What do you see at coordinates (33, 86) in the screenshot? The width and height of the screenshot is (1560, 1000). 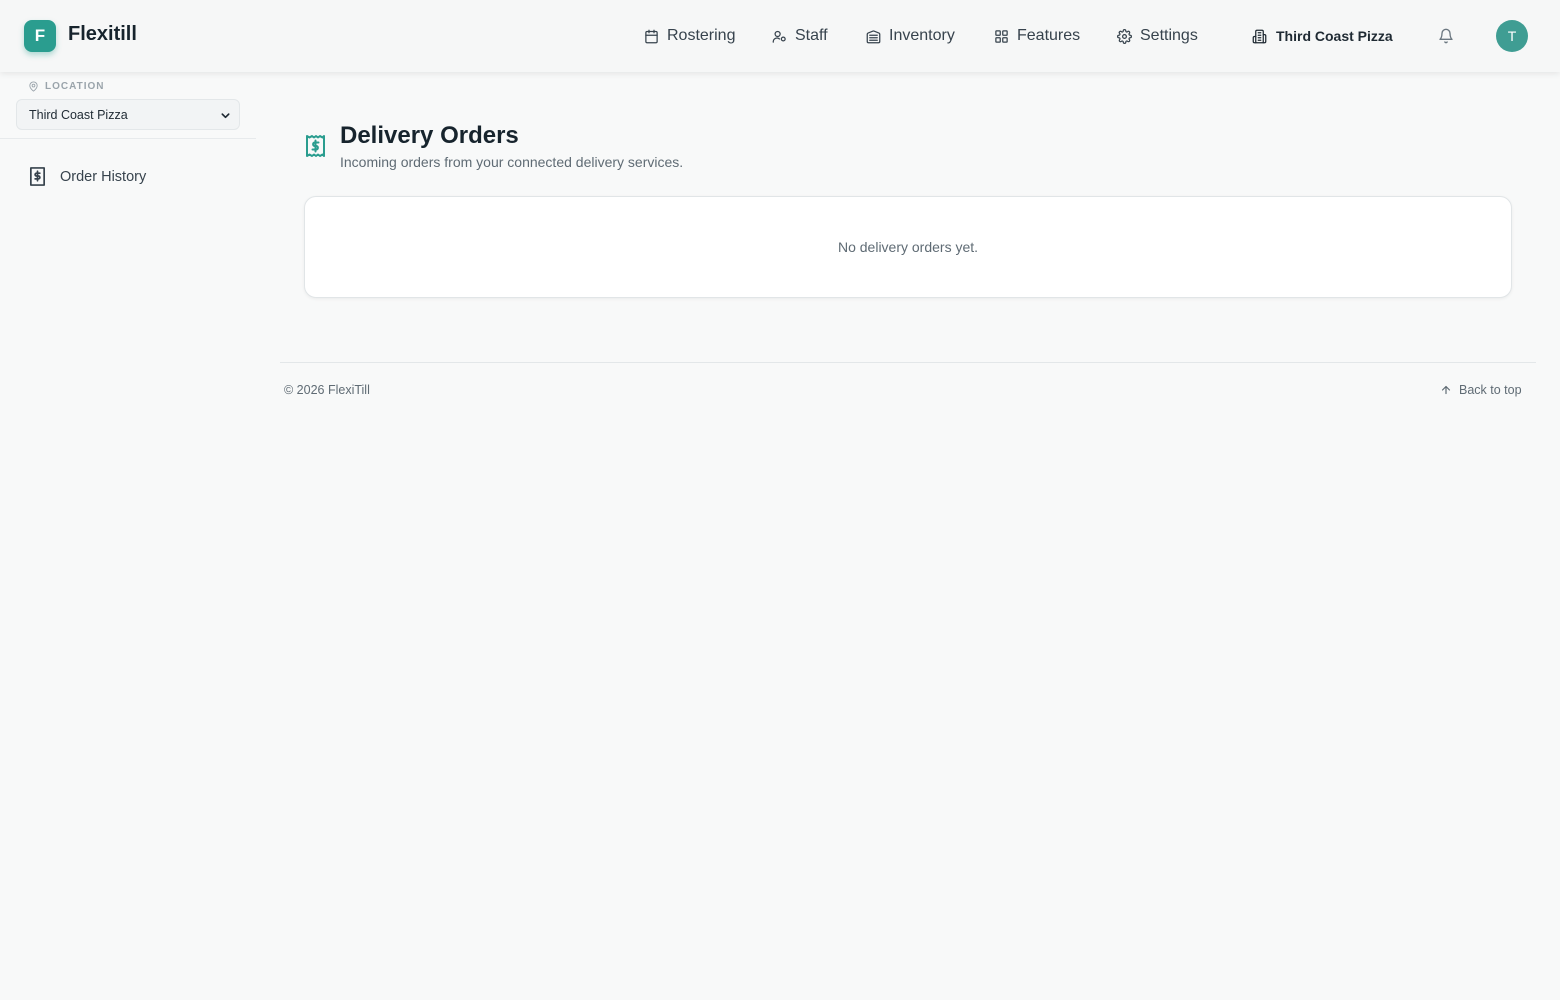 I see `map-pin-icon` at bounding box center [33, 86].